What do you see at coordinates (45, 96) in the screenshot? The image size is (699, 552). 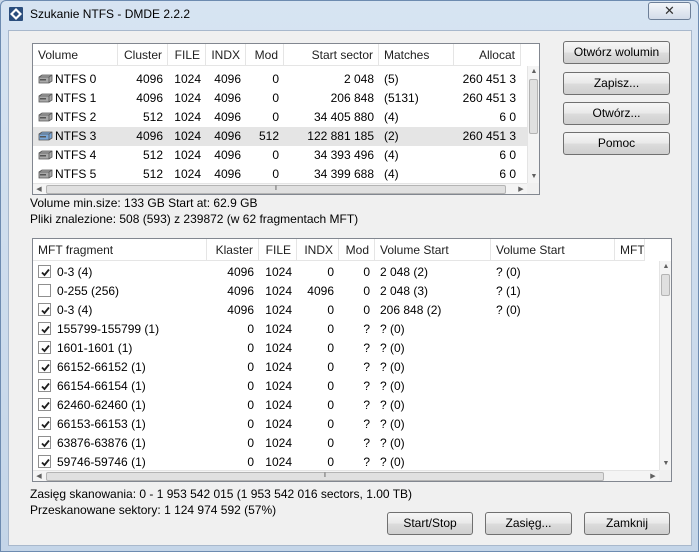 I see `hdd-icon` at bounding box center [45, 96].